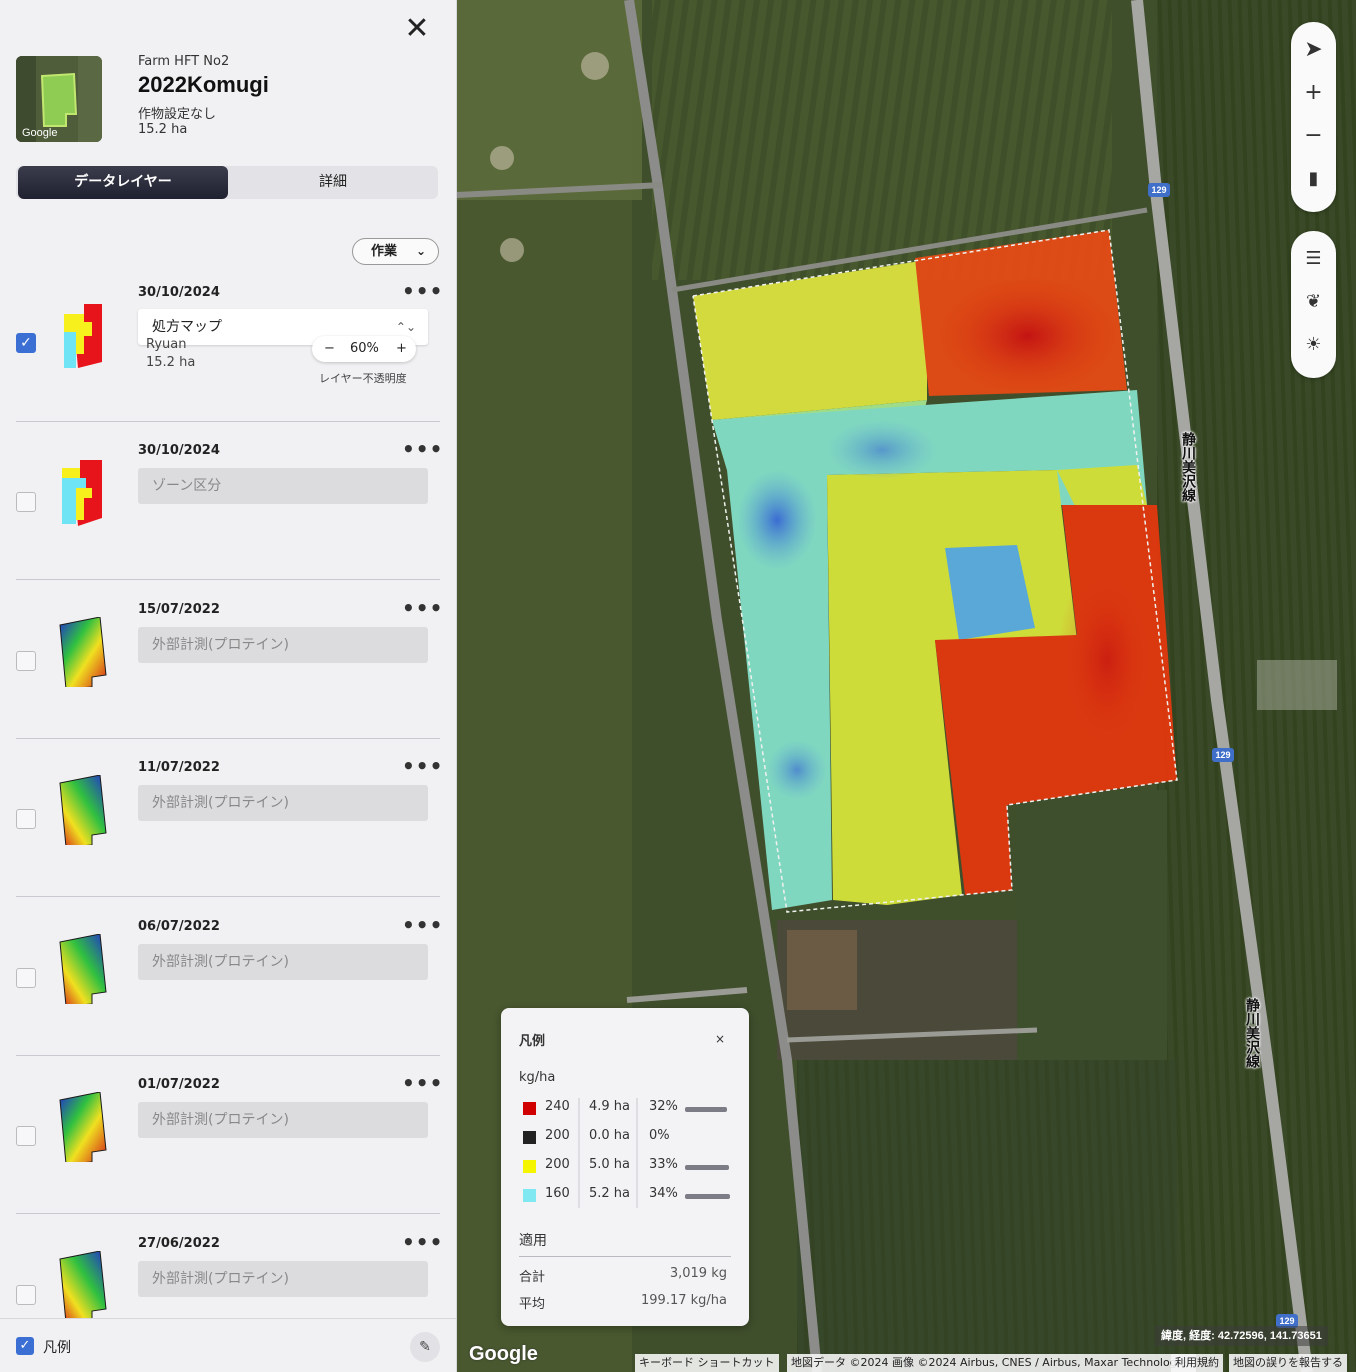 This screenshot has width=1356, height=1372. I want to click on layers-icon: ☰, so click(1313, 258).